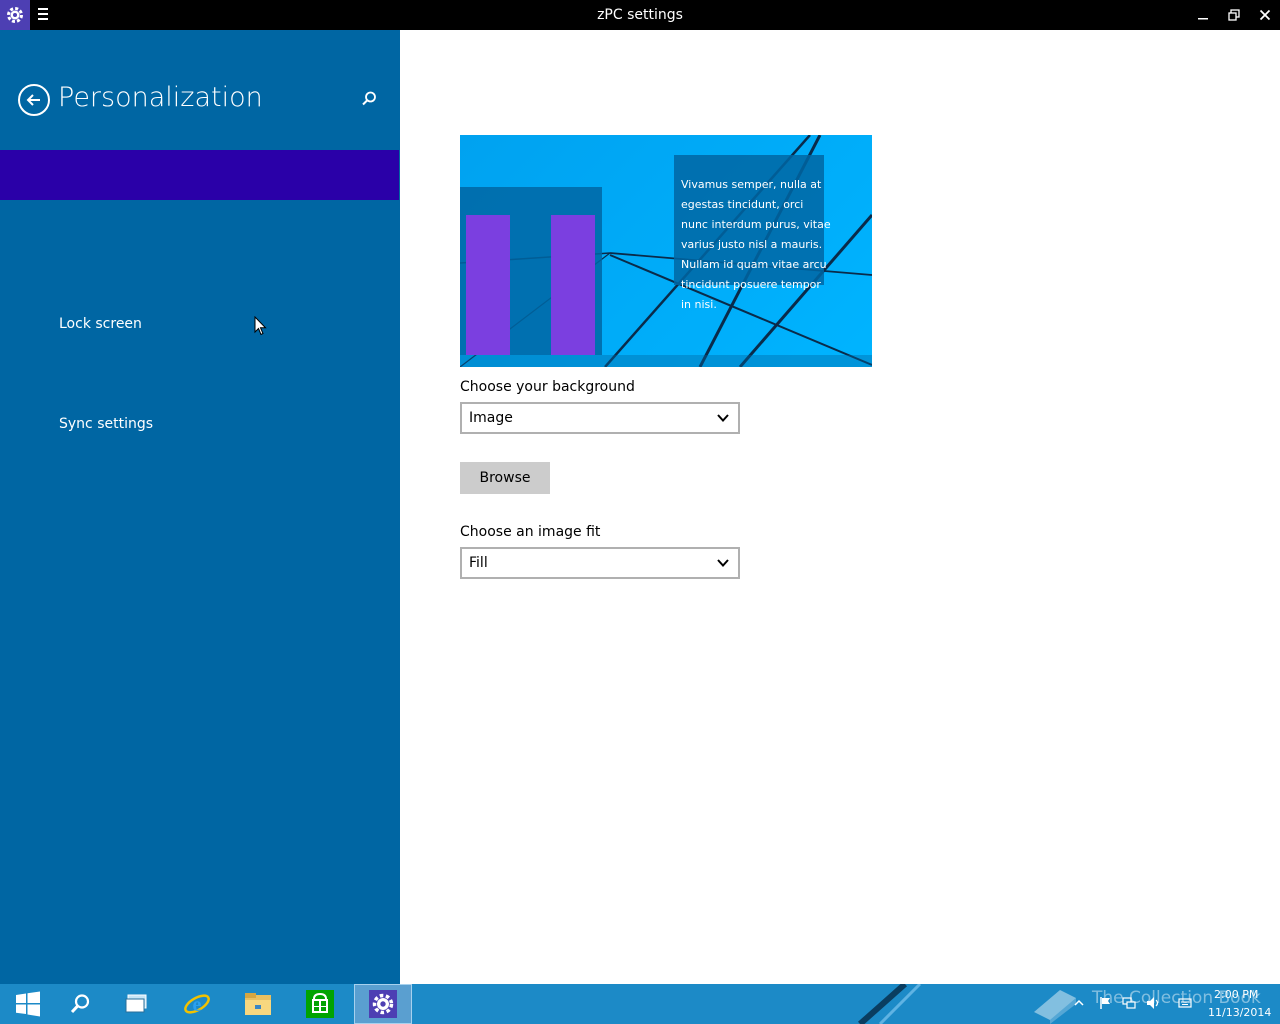 Image resolution: width=1280 pixels, height=1024 pixels. I want to click on minimize-button, so click(1203, 15).